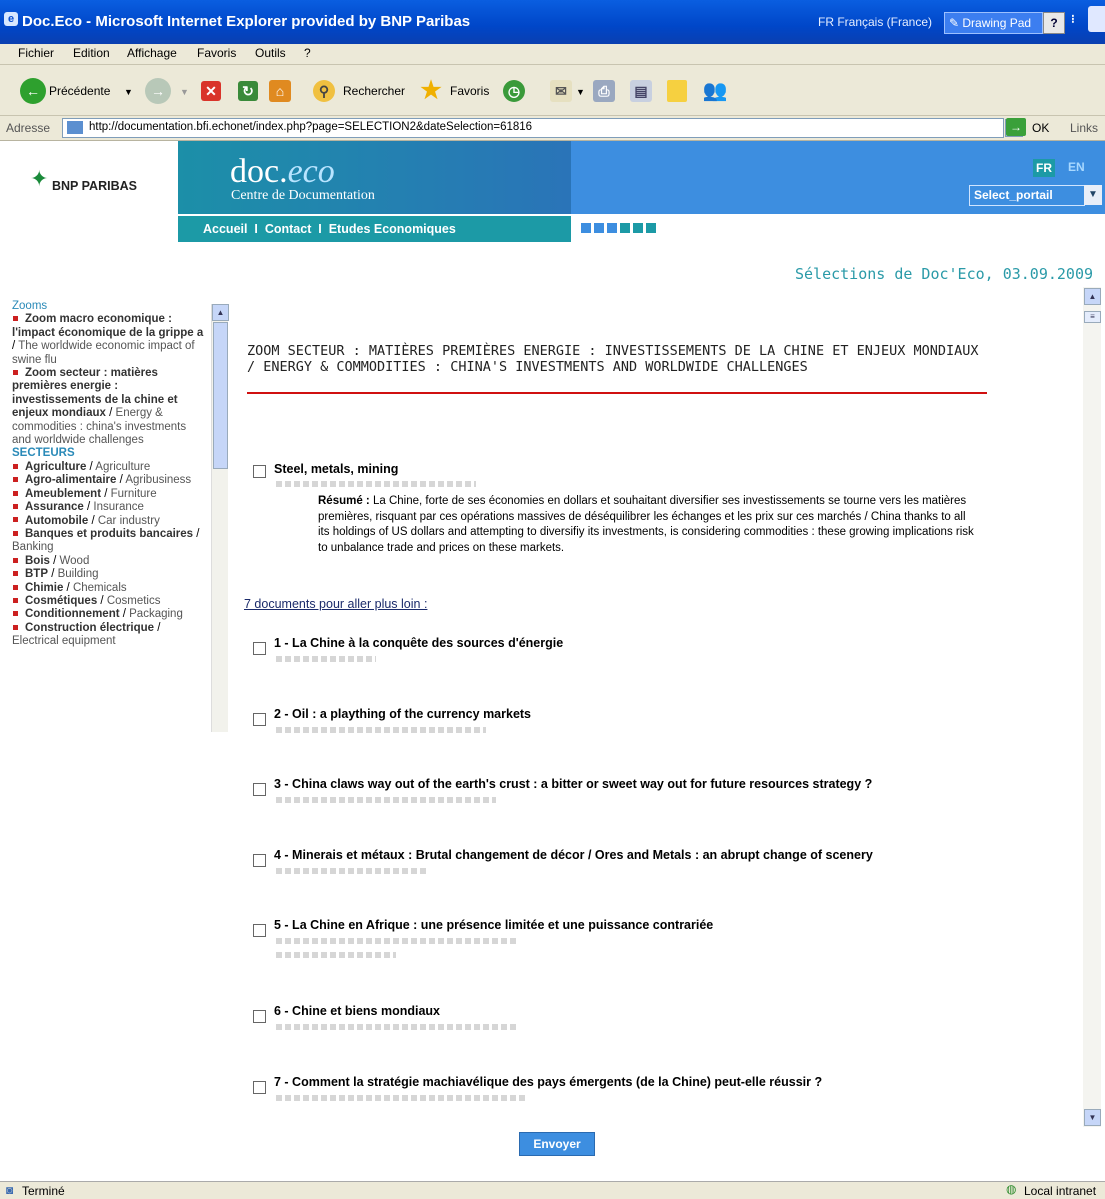 Image resolution: width=1105 pixels, height=1199 pixels. Describe the element at coordinates (374, 91) in the screenshot. I see `search-label: Rechercher` at that location.